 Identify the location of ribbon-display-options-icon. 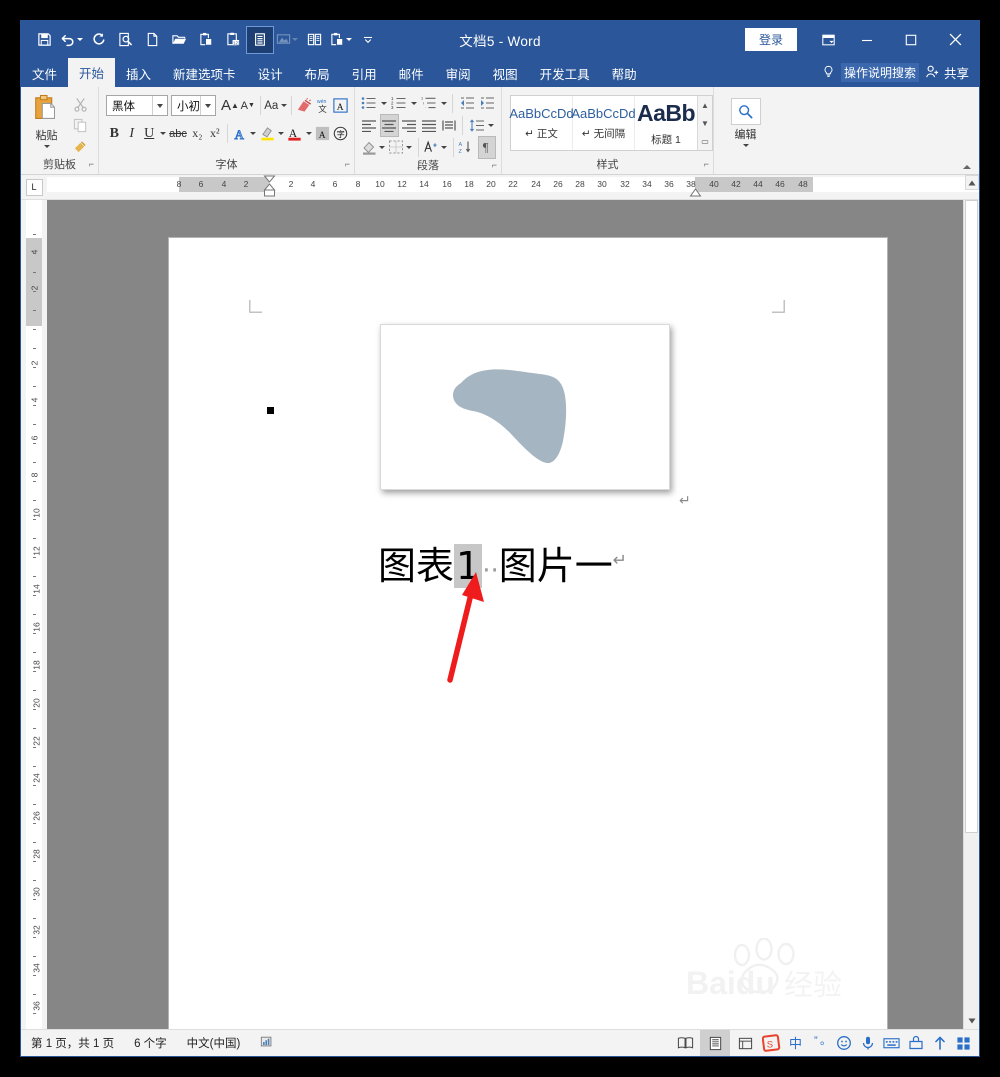
(828, 40).